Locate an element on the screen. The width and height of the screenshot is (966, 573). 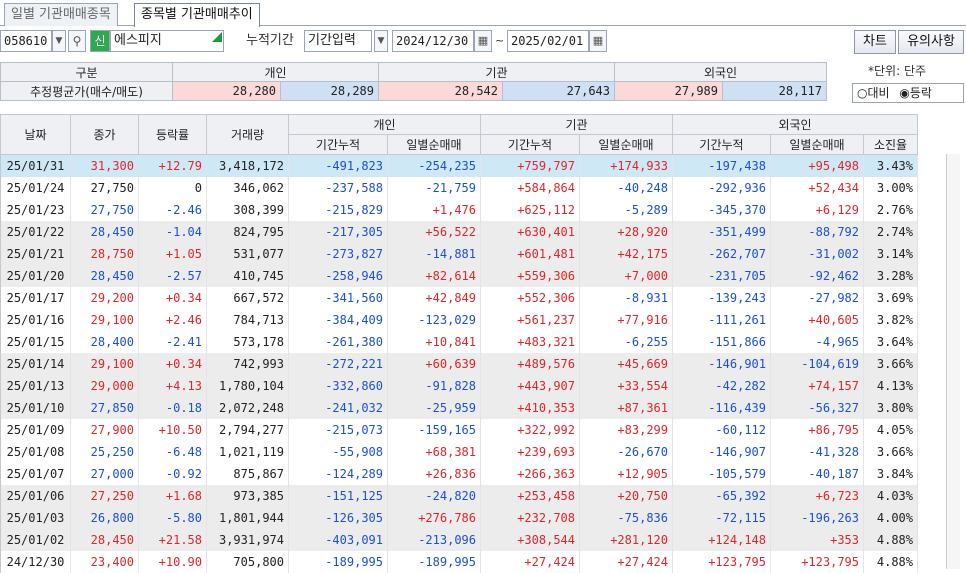
row-institution-daily: +174,933 is located at coordinates (626, 165).